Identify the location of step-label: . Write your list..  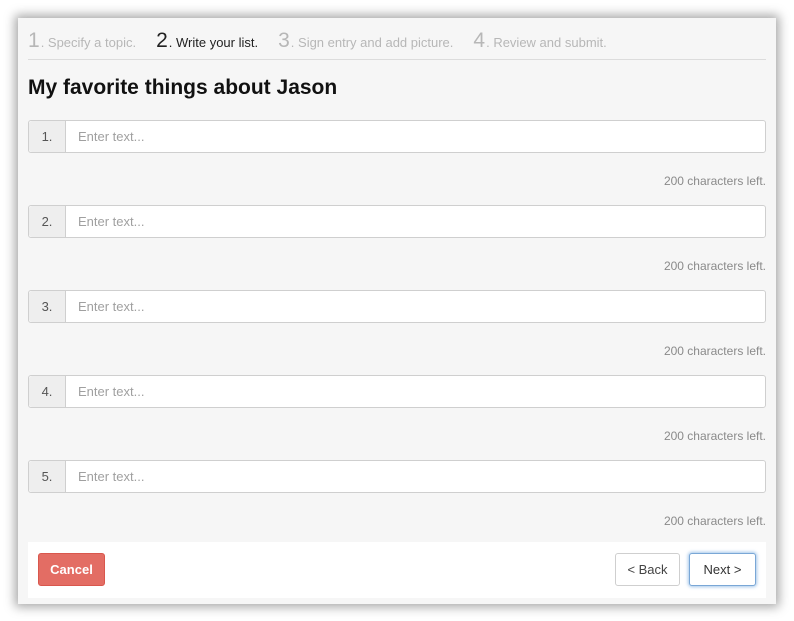
(213, 42).